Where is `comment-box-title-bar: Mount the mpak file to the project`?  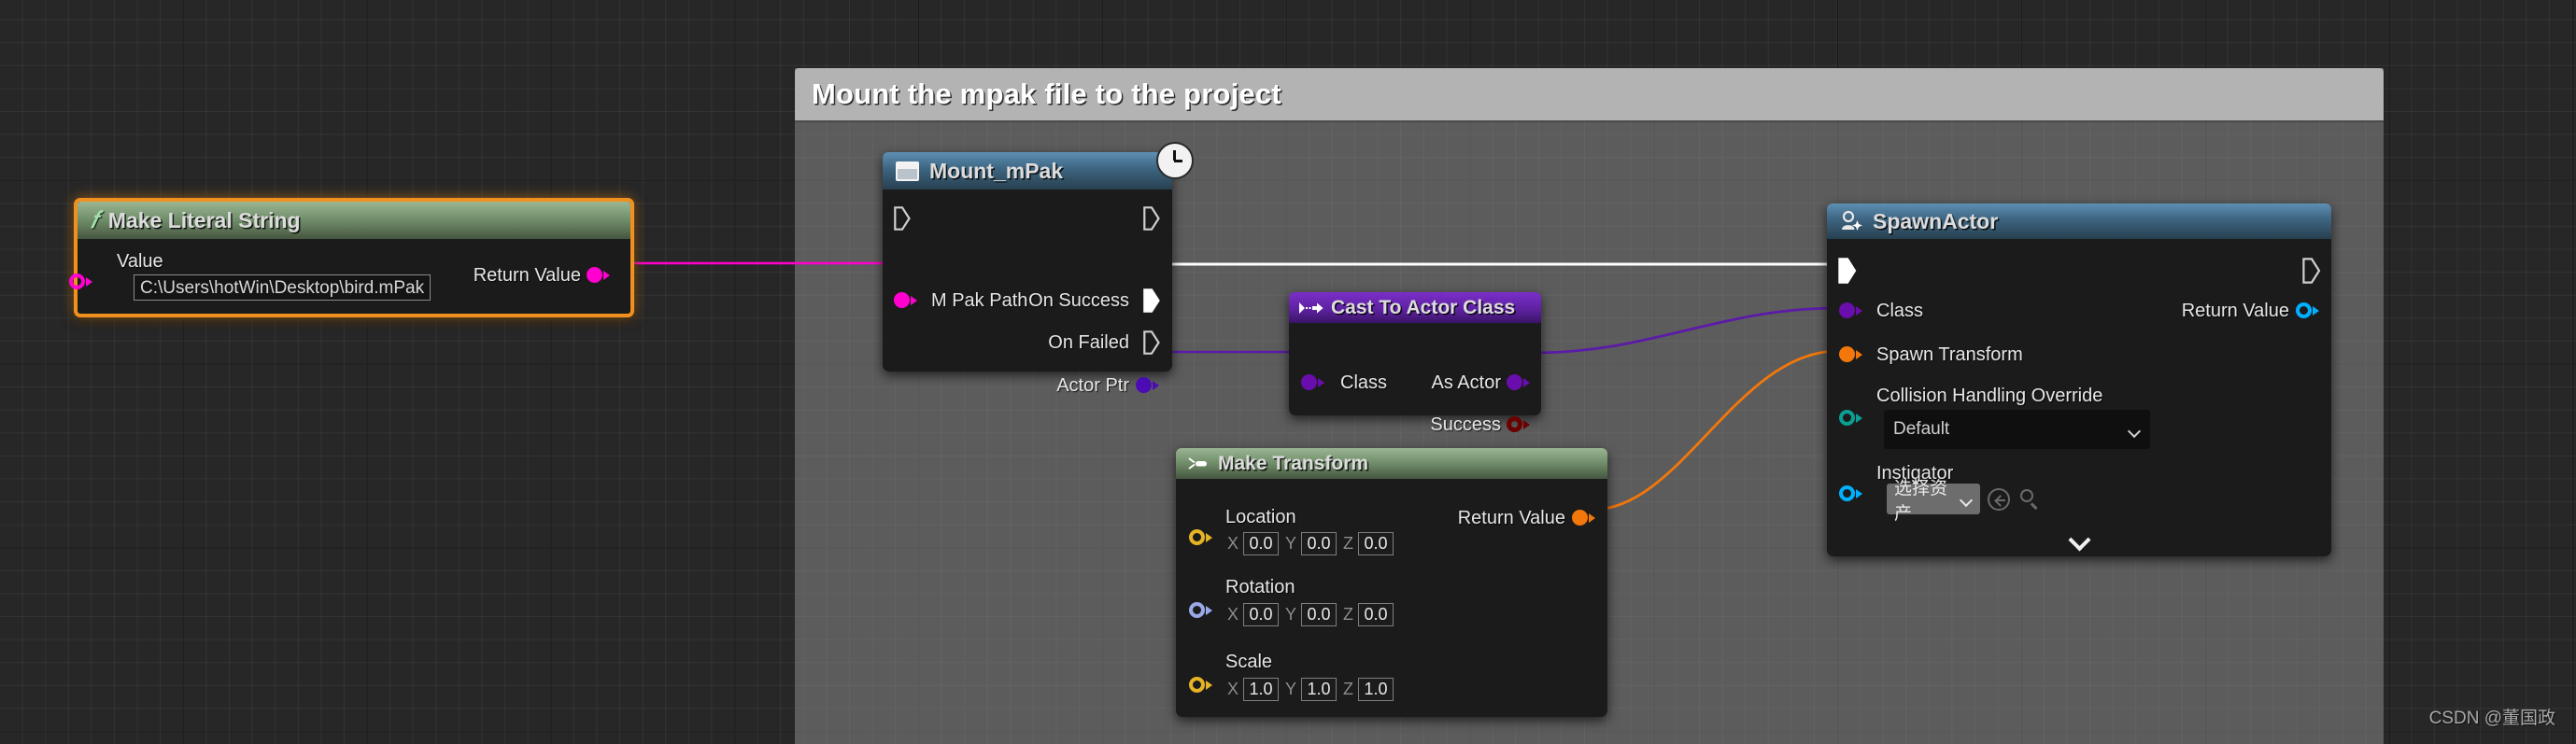 comment-box-title-bar: Mount the mpak file to the project is located at coordinates (1589, 94).